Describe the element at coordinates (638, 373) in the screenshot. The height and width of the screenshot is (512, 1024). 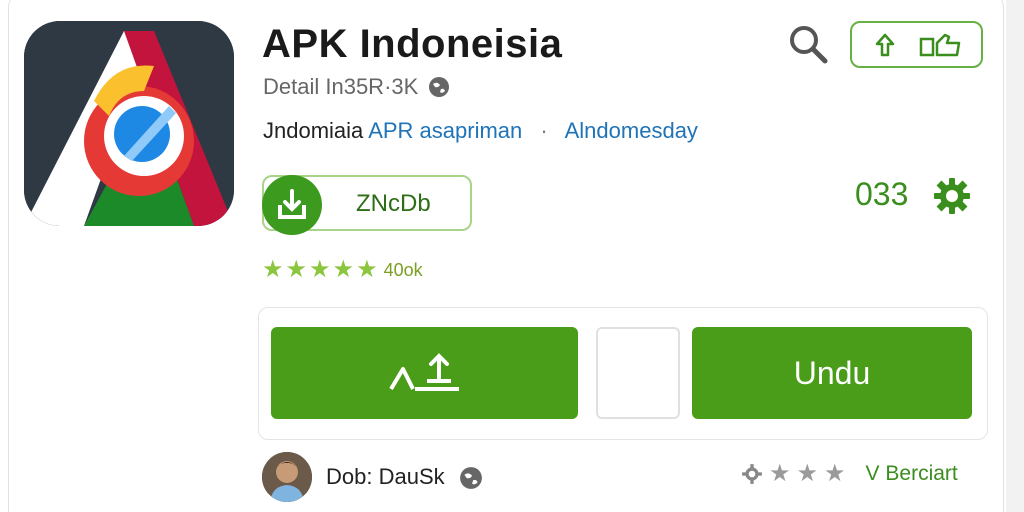
I see `blank-button` at that location.